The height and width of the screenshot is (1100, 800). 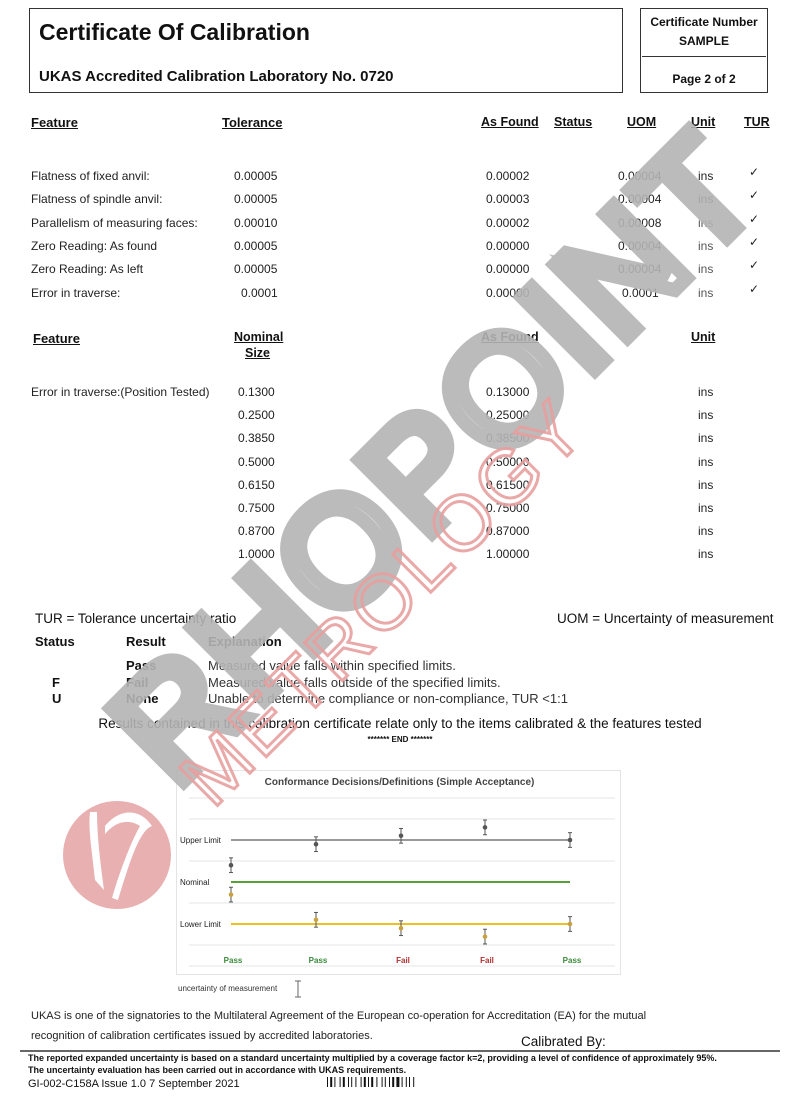 What do you see at coordinates (256, 484) in the screenshot?
I see `nominal-cell: 0.6150` at bounding box center [256, 484].